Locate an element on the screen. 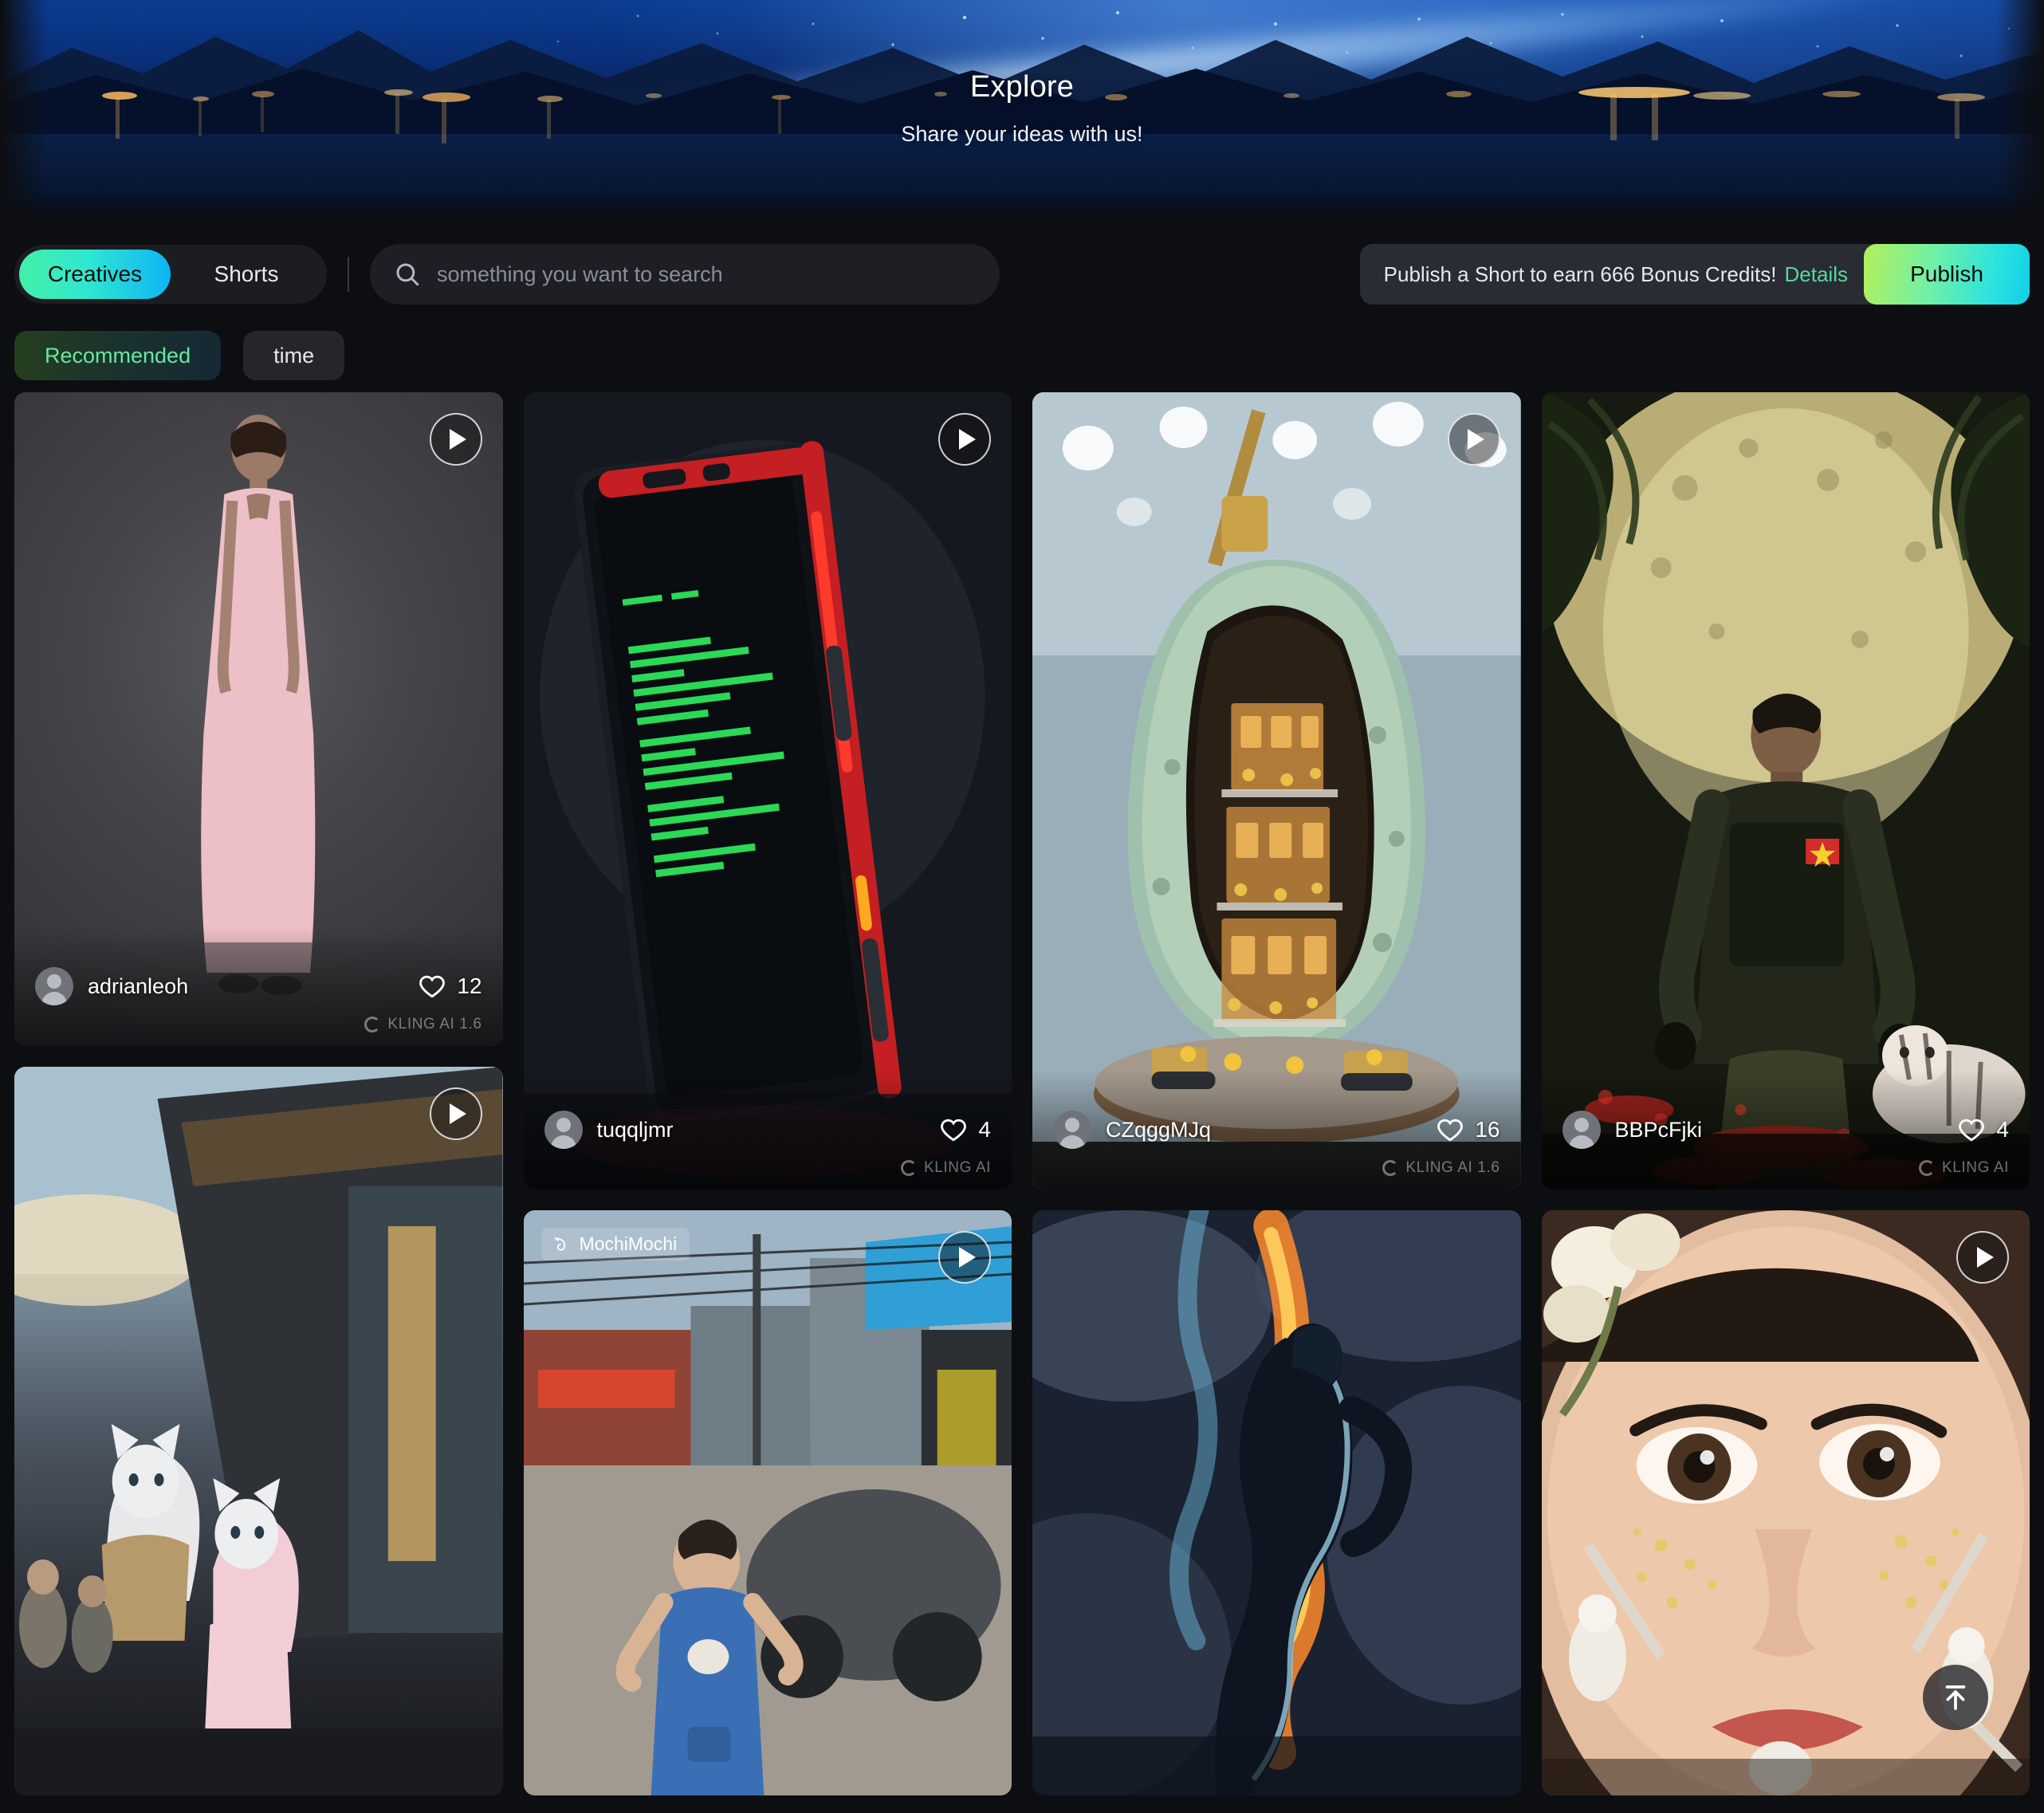  filter-chip-time: time is located at coordinates (294, 355).